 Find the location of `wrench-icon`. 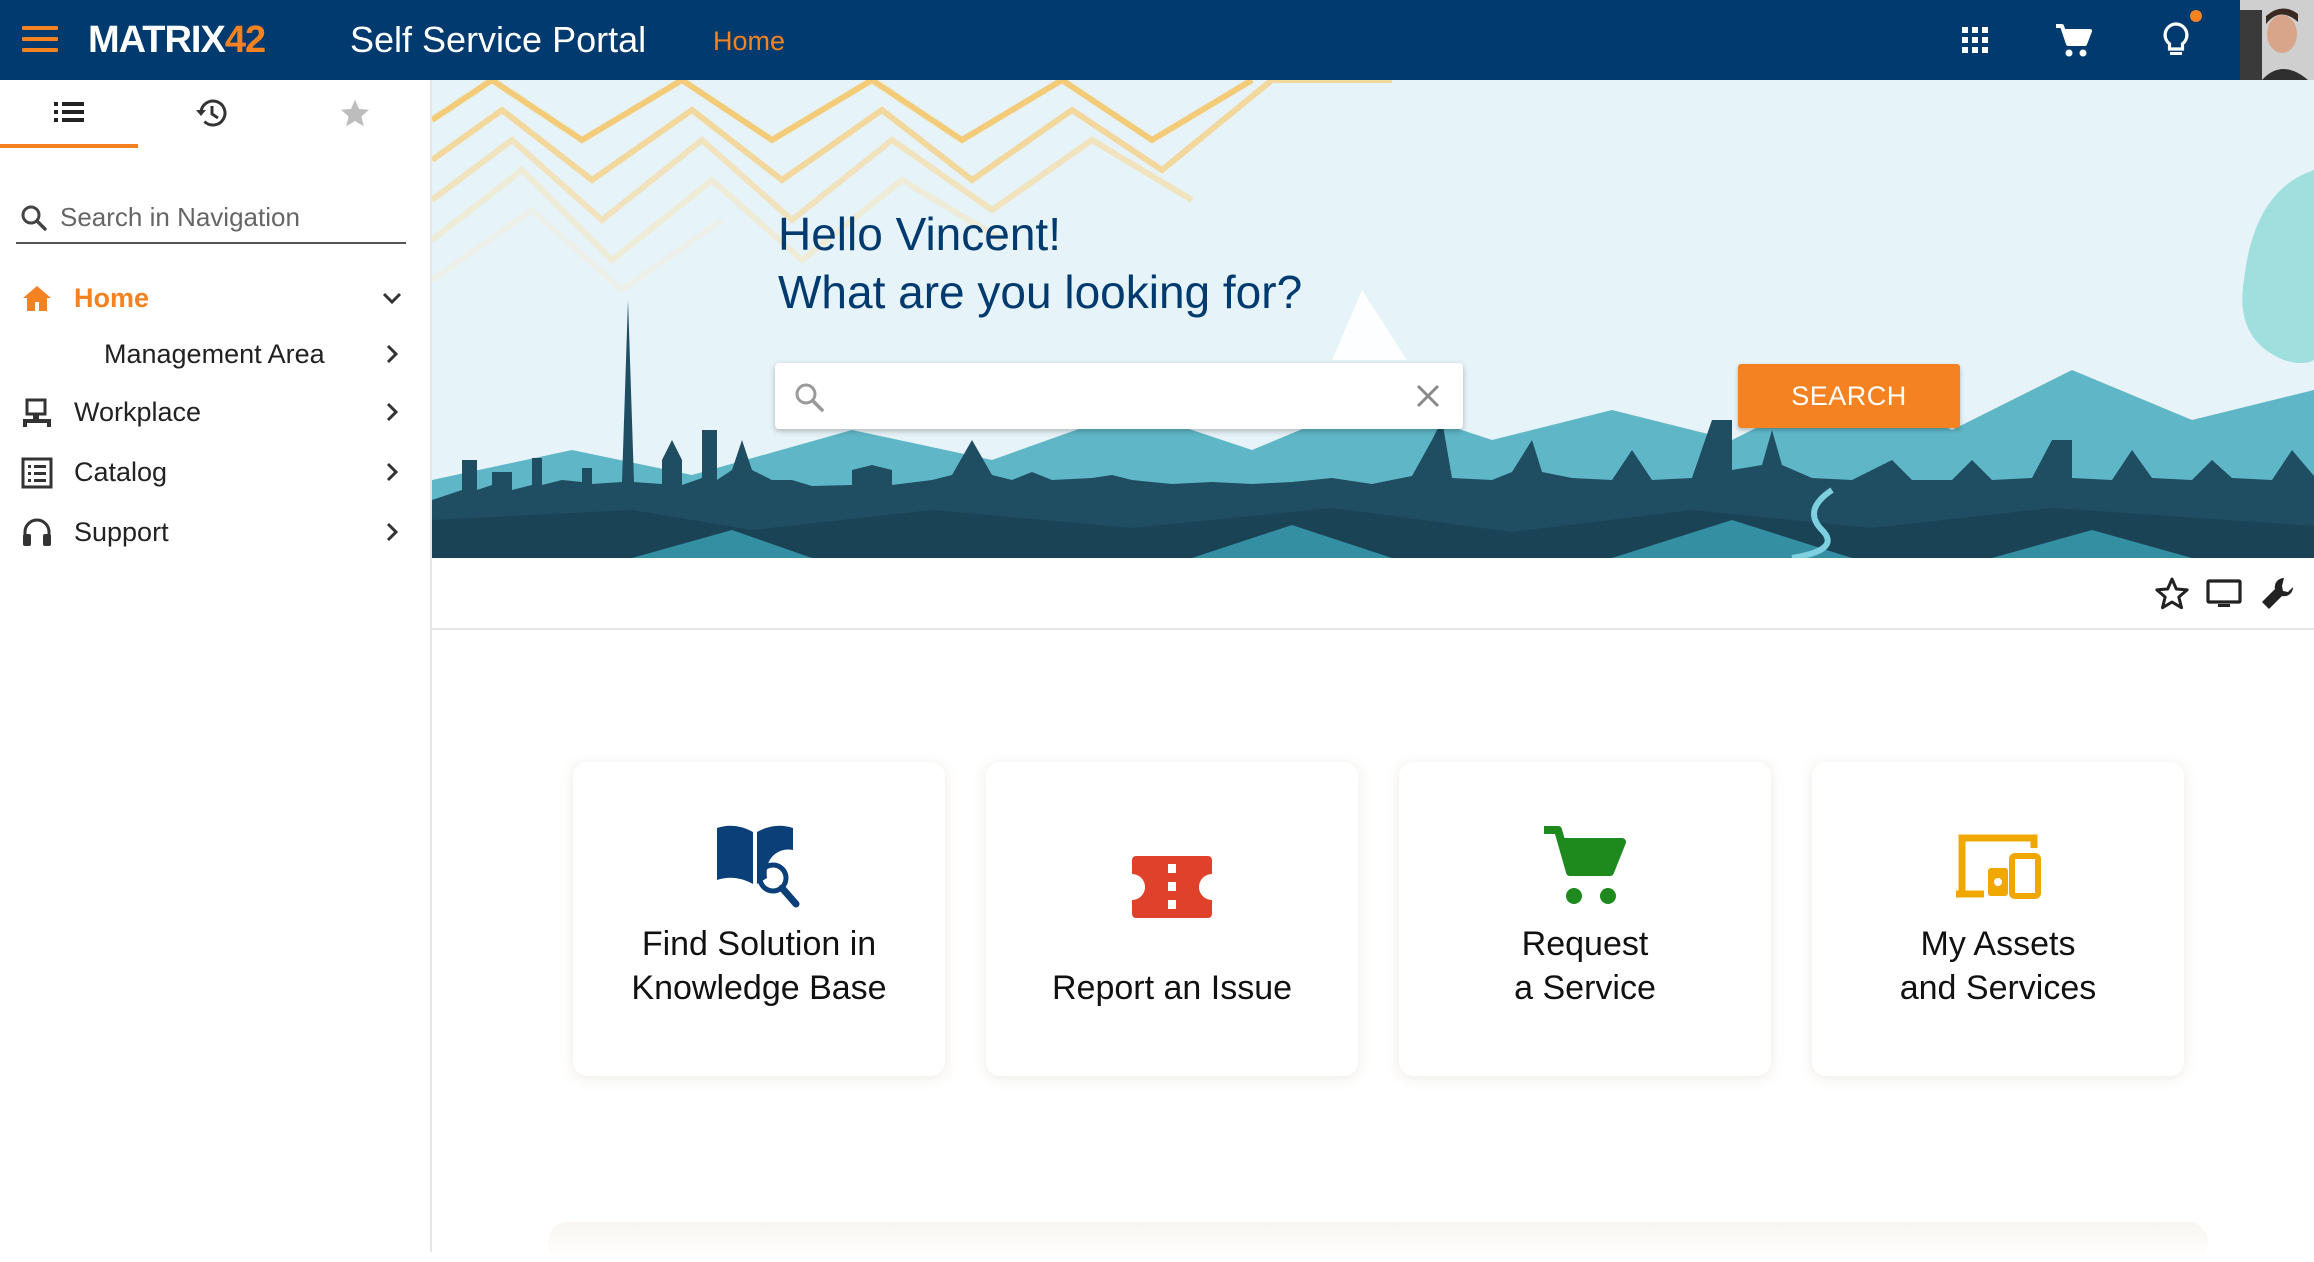

wrench-icon is located at coordinates (2278, 594).